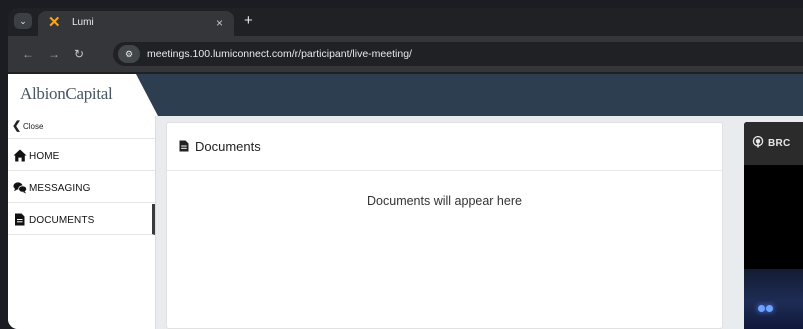 The image size is (803, 329). Describe the element at coordinates (444, 147) in the screenshot. I see `documents-panel-header: Documents` at that location.